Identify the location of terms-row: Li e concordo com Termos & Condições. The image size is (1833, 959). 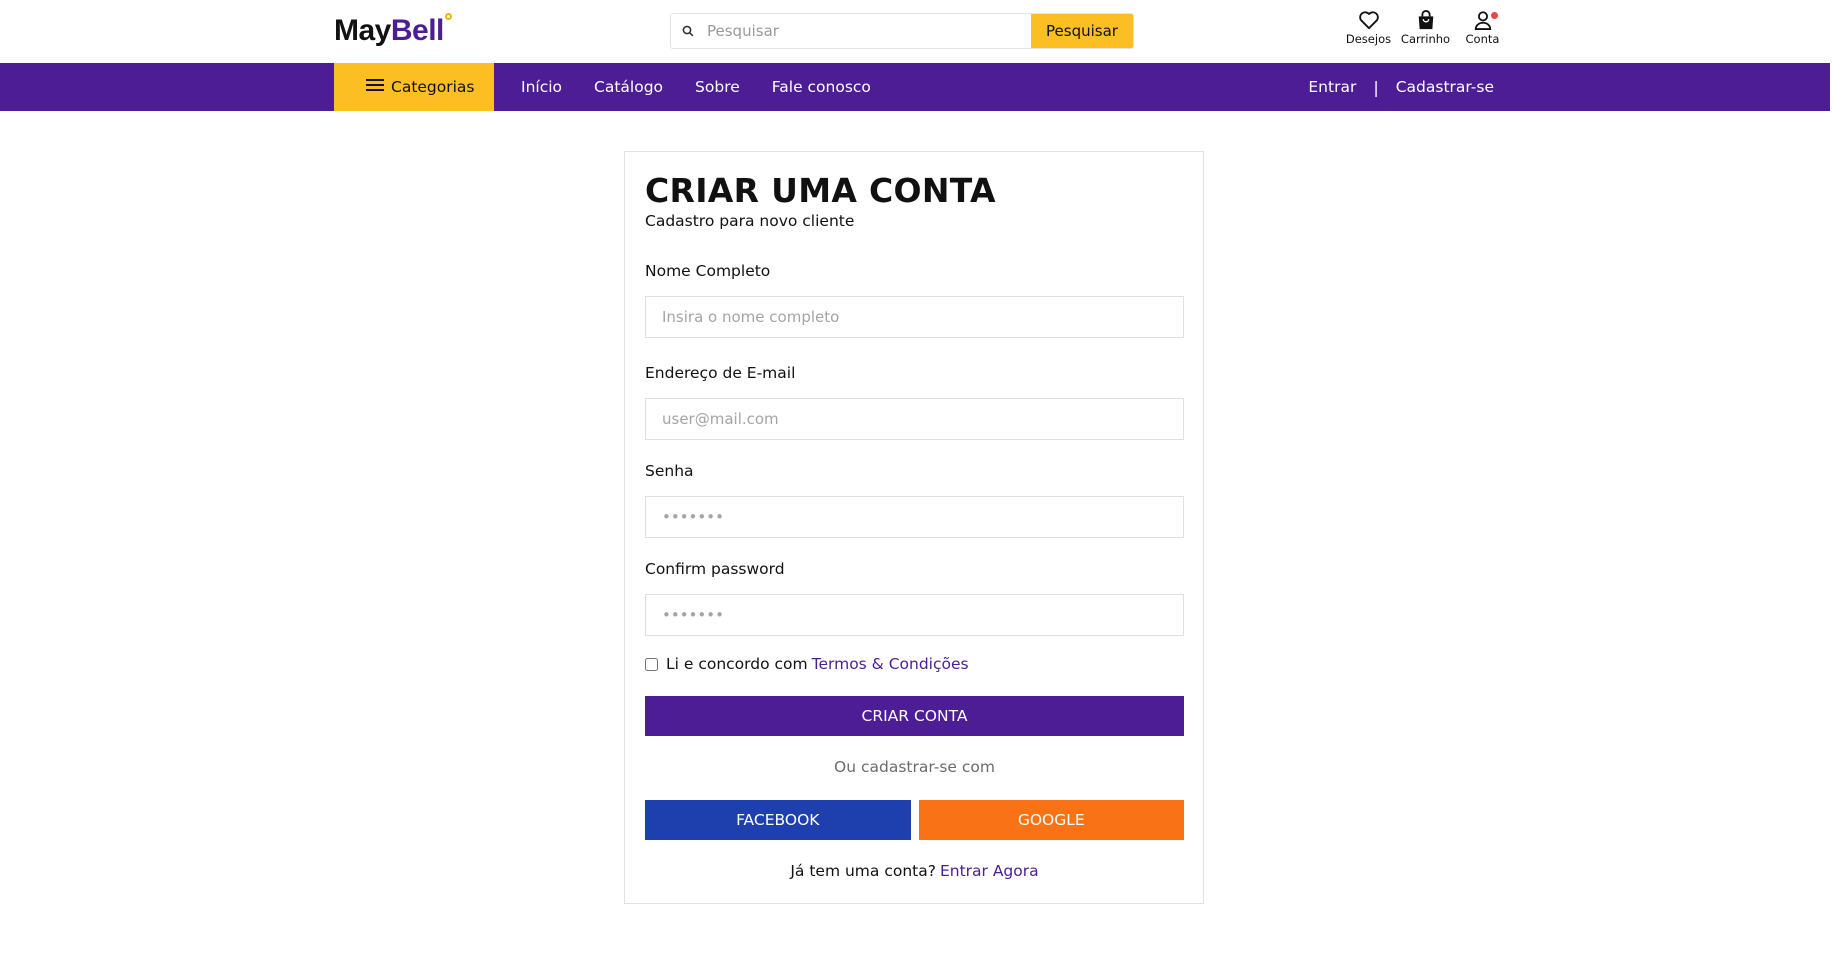
(807, 664).